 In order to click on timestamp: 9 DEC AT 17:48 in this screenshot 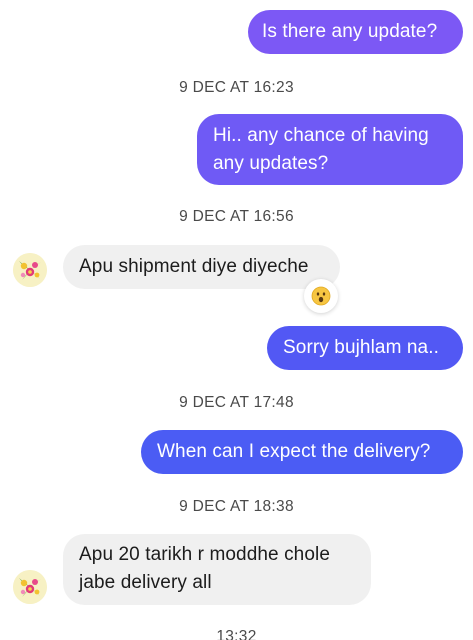, I will do `click(236, 402)`.